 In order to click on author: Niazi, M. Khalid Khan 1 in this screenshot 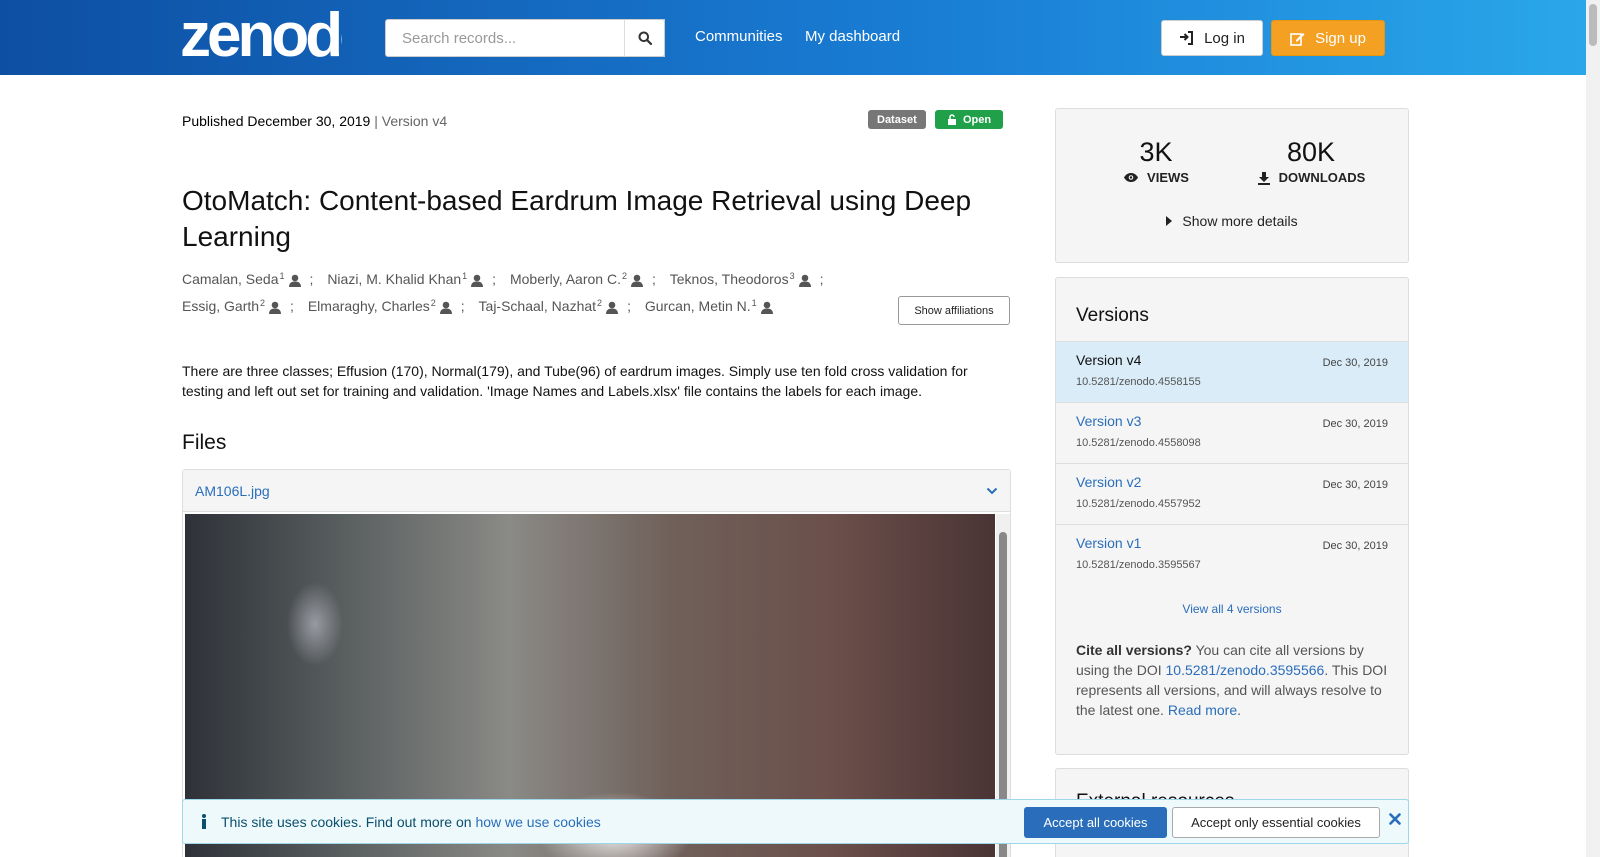, I will do `click(405, 279)`.